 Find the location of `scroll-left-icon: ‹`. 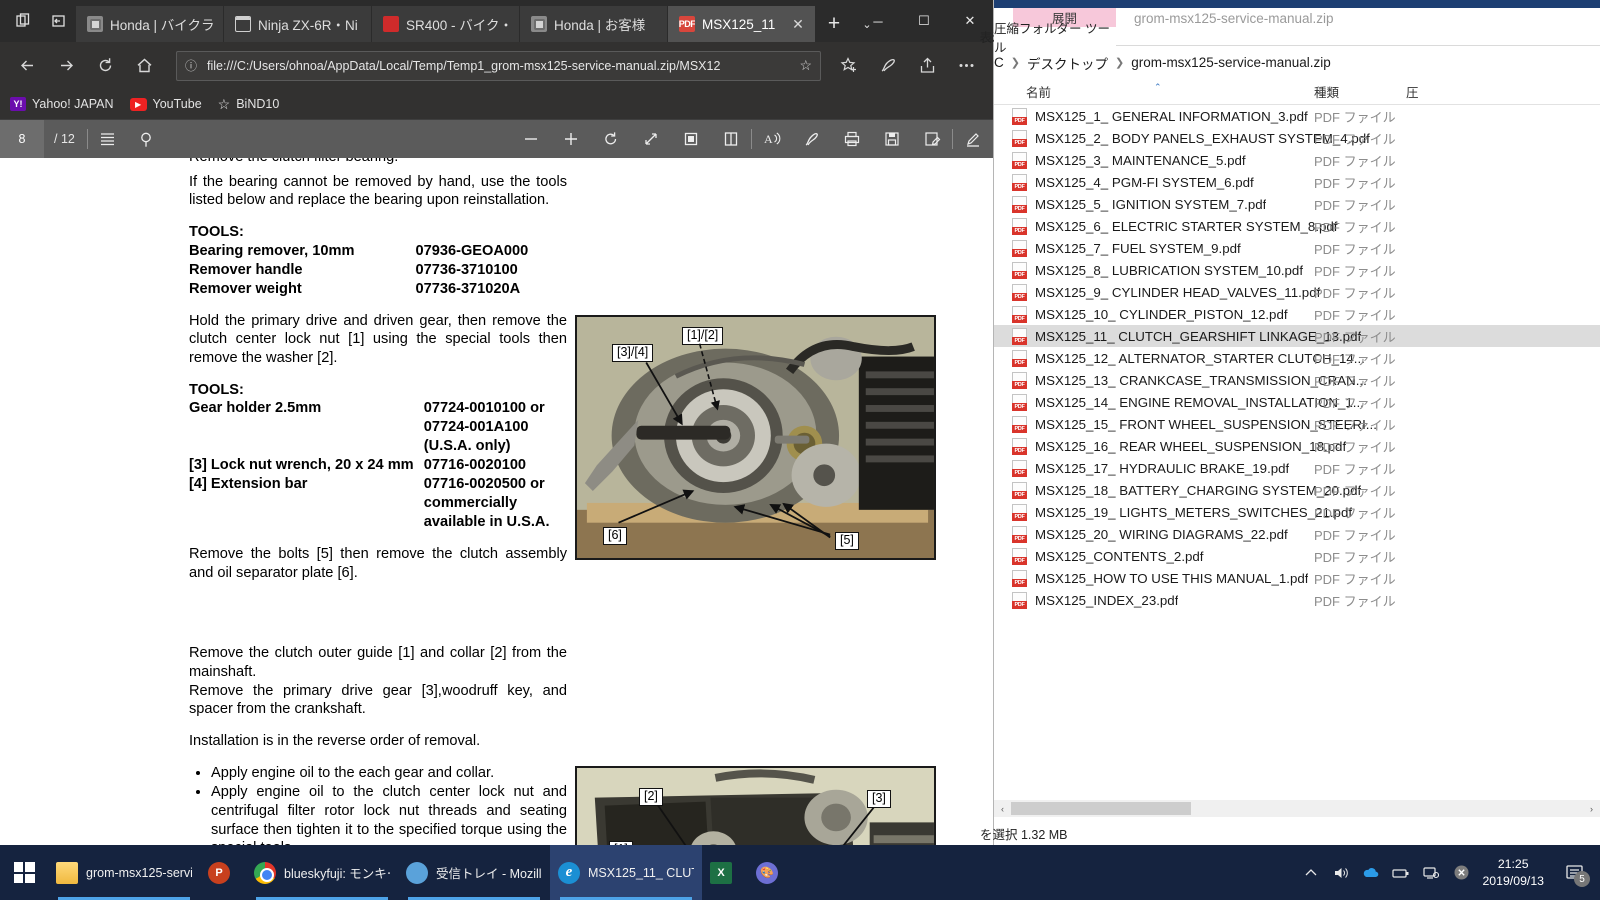

scroll-left-icon: ‹ is located at coordinates (1002, 808).